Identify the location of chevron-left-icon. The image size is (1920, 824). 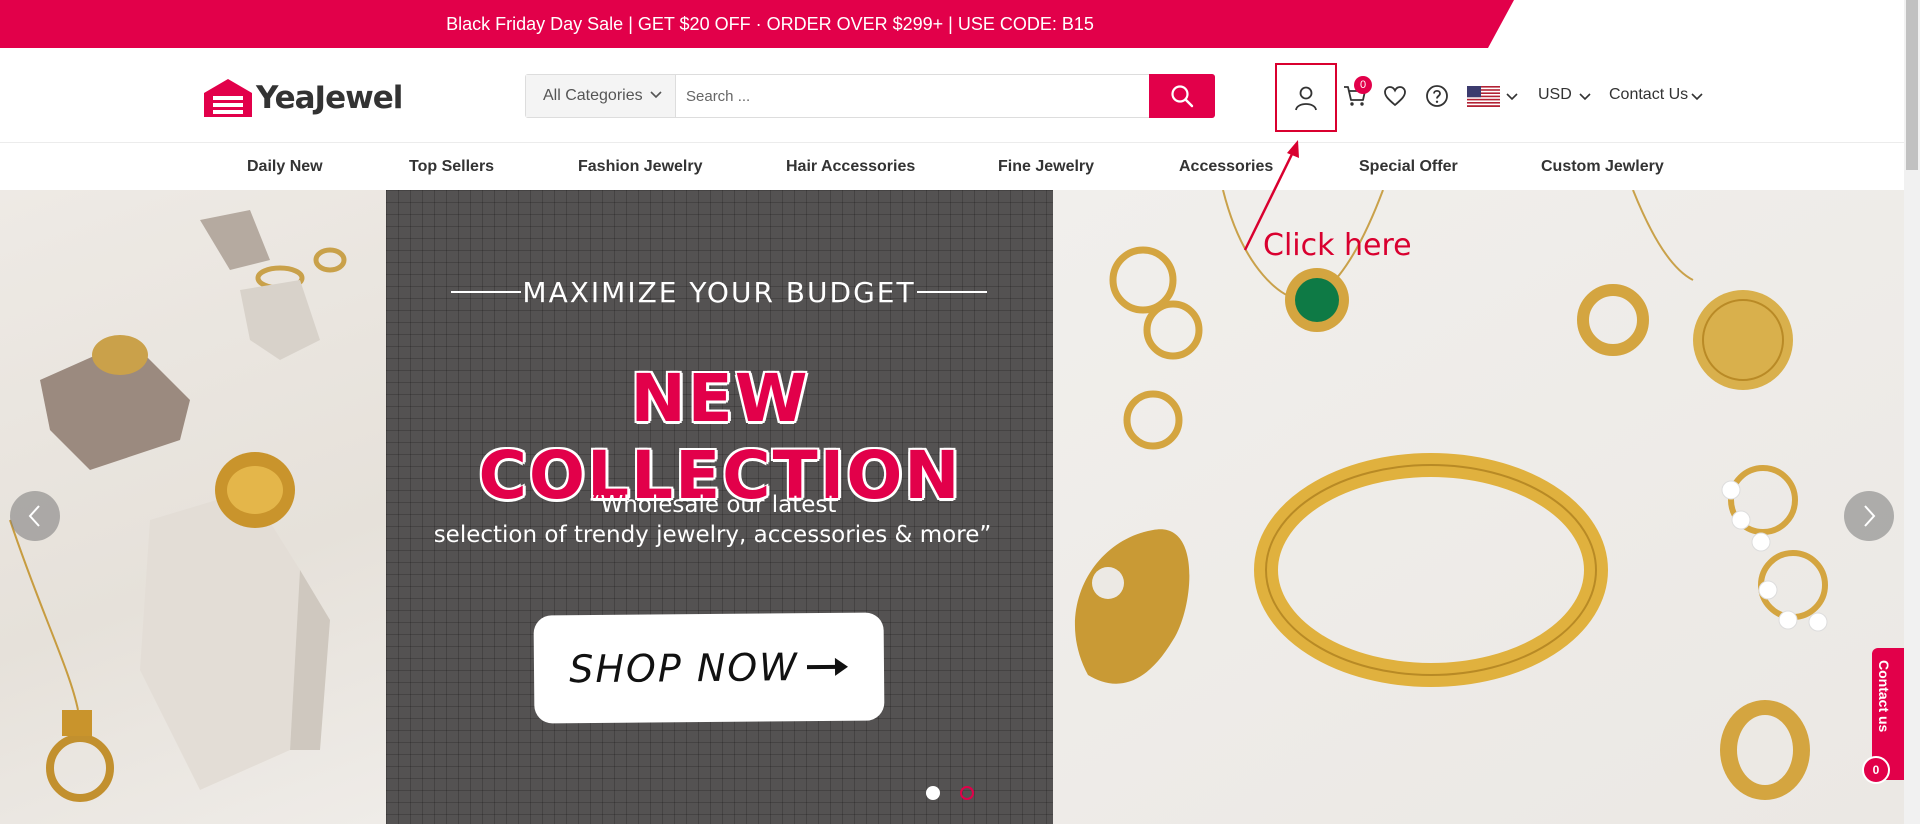
(34, 516).